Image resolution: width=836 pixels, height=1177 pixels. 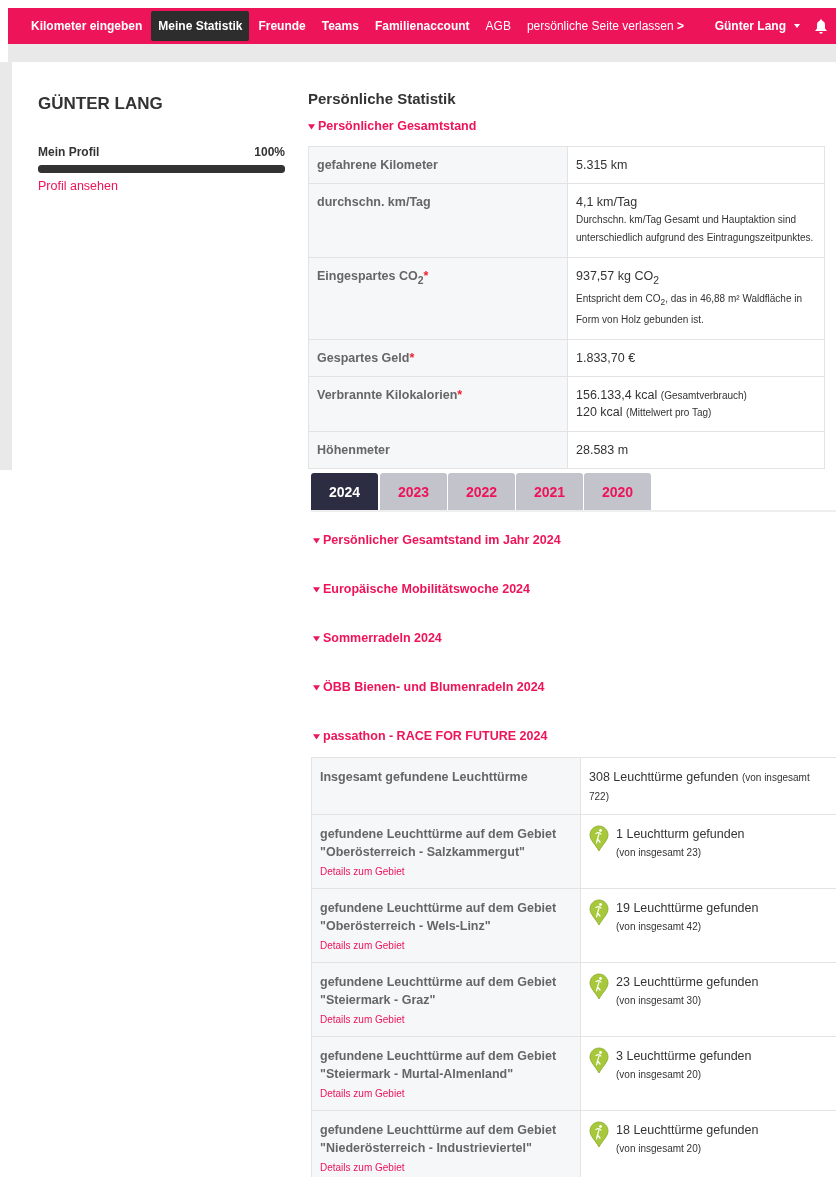 What do you see at coordinates (382, 638) in the screenshot?
I see `section-heading: Sommerradeln 2024` at bounding box center [382, 638].